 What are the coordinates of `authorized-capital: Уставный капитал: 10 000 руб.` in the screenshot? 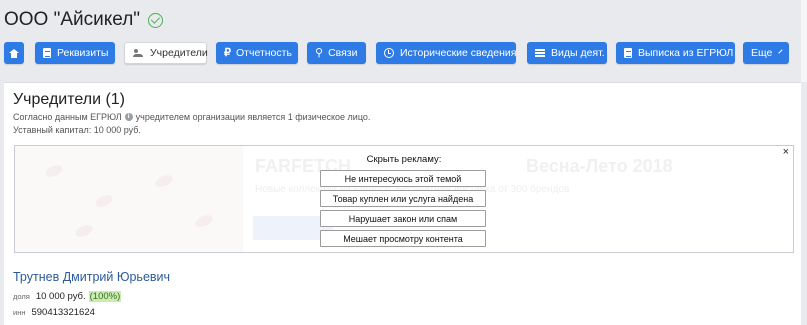 It's located at (77, 130).